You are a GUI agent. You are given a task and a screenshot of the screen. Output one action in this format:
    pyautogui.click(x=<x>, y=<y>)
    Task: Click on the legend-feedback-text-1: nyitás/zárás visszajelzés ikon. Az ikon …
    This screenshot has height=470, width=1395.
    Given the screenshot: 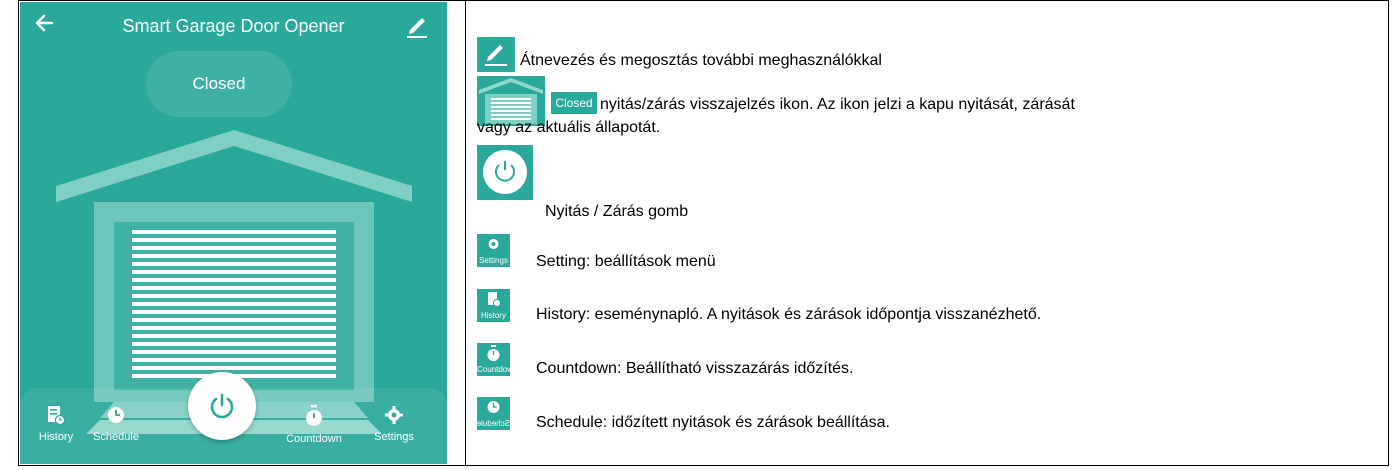 What is the action you would take?
    pyautogui.click(x=837, y=104)
    